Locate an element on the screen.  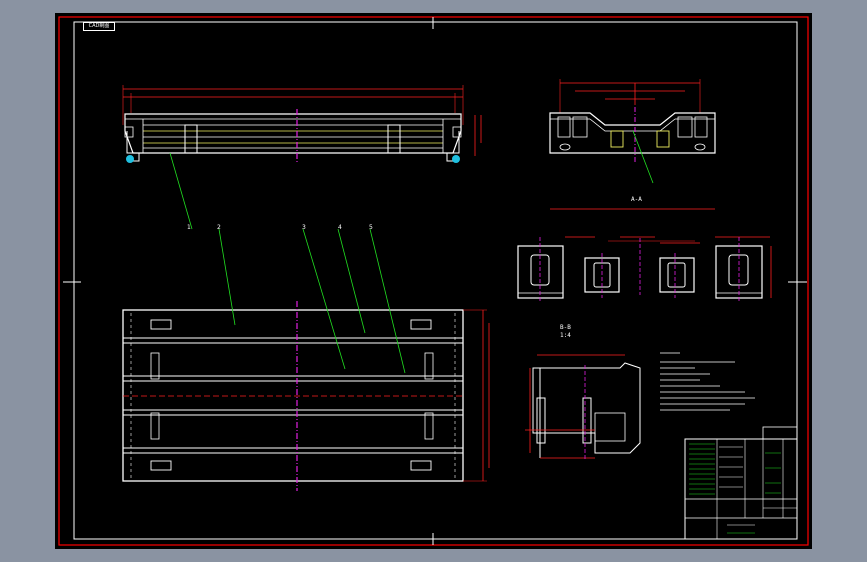
balloon-4: 4 is located at coordinates (340, 227).